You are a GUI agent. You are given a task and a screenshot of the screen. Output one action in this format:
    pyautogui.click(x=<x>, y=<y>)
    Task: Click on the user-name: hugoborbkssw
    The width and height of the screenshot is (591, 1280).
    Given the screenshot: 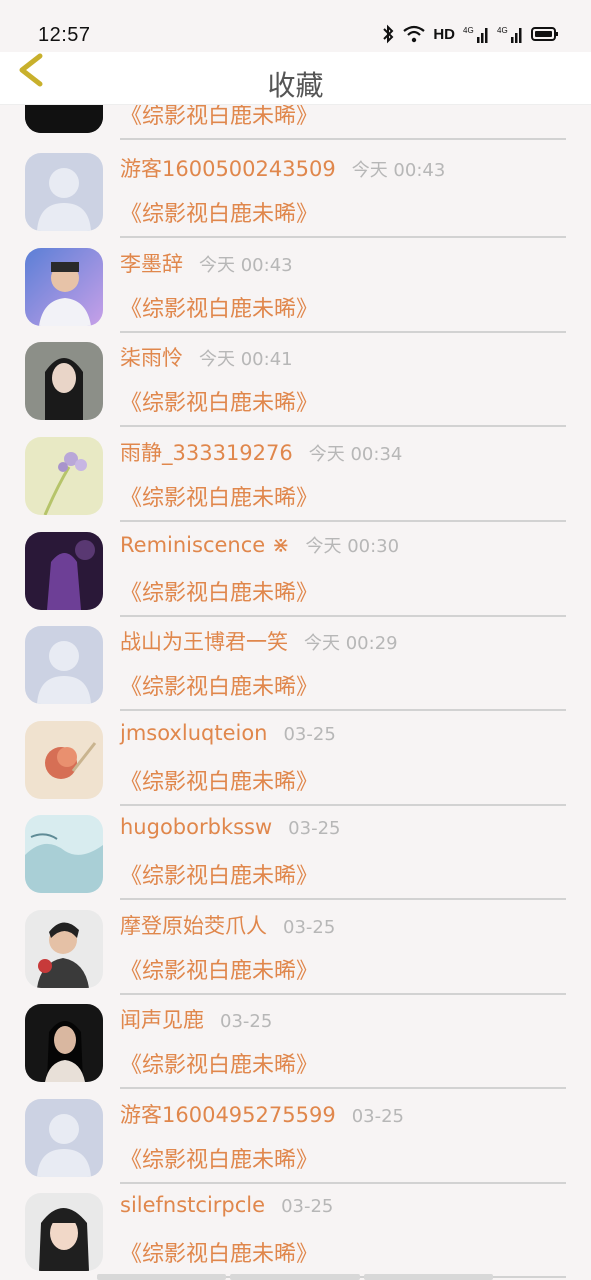 What is the action you would take?
    pyautogui.click(x=196, y=827)
    